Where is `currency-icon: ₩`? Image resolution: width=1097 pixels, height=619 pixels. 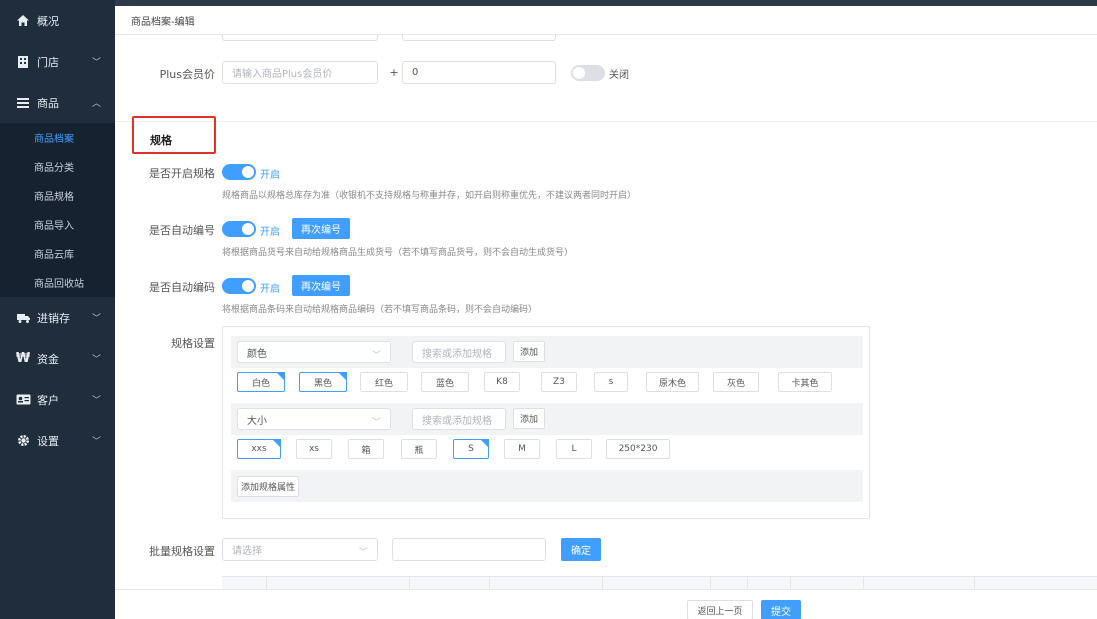 currency-icon: ₩ is located at coordinates (23, 358).